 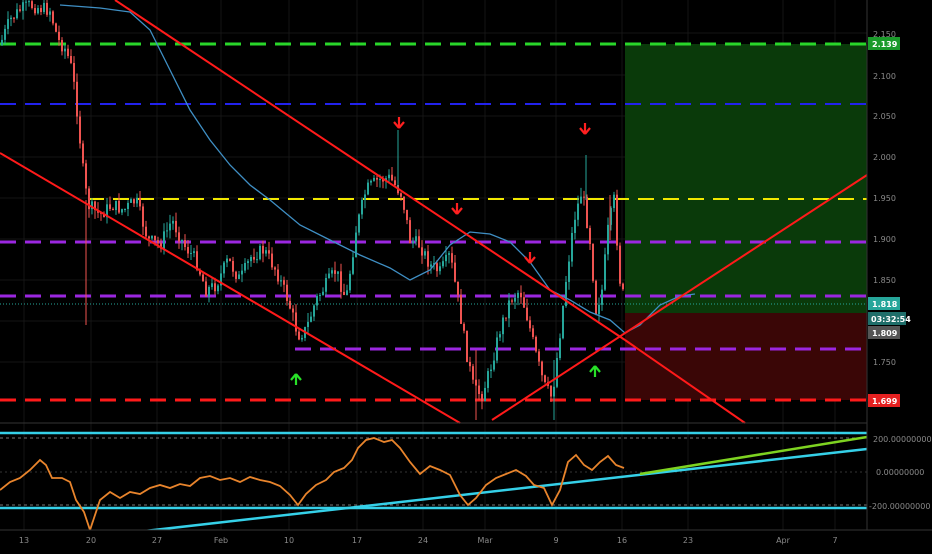 I want to click on time-tick: 17, so click(x=357, y=540).